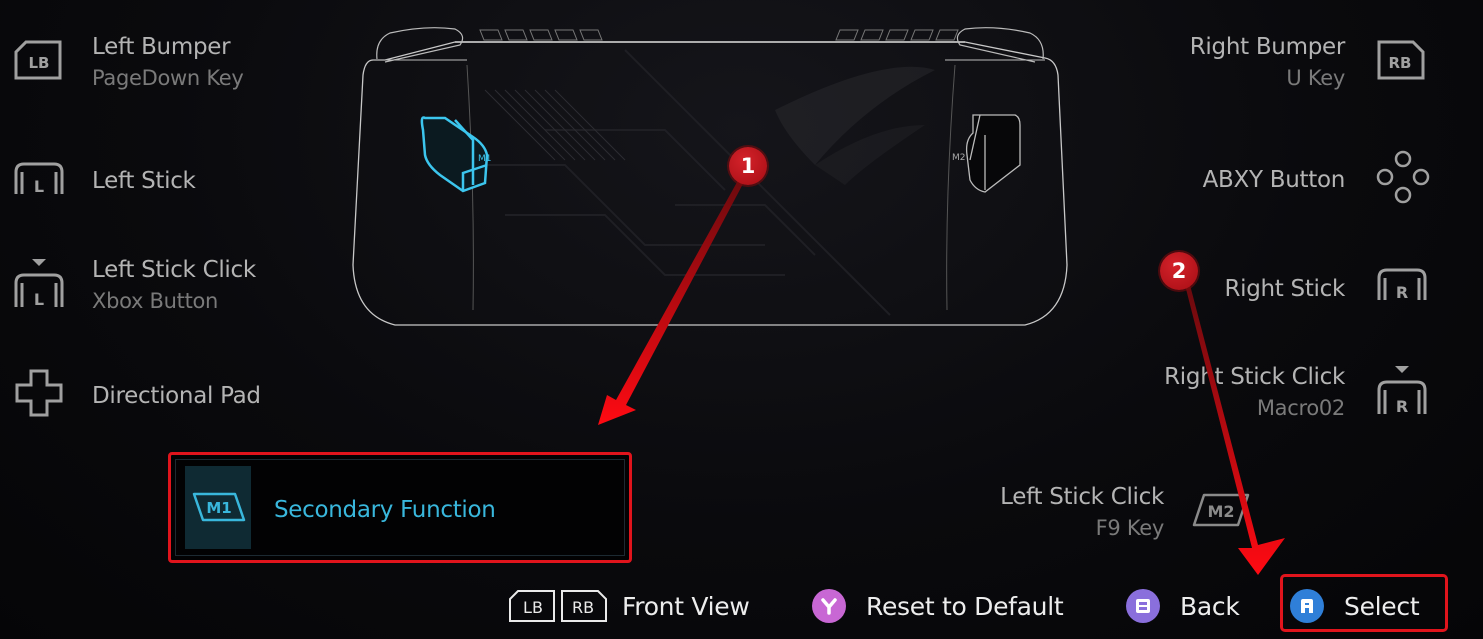  What do you see at coordinates (1000, 45) in the screenshot?
I see `right-bumper-outline` at bounding box center [1000, 45].